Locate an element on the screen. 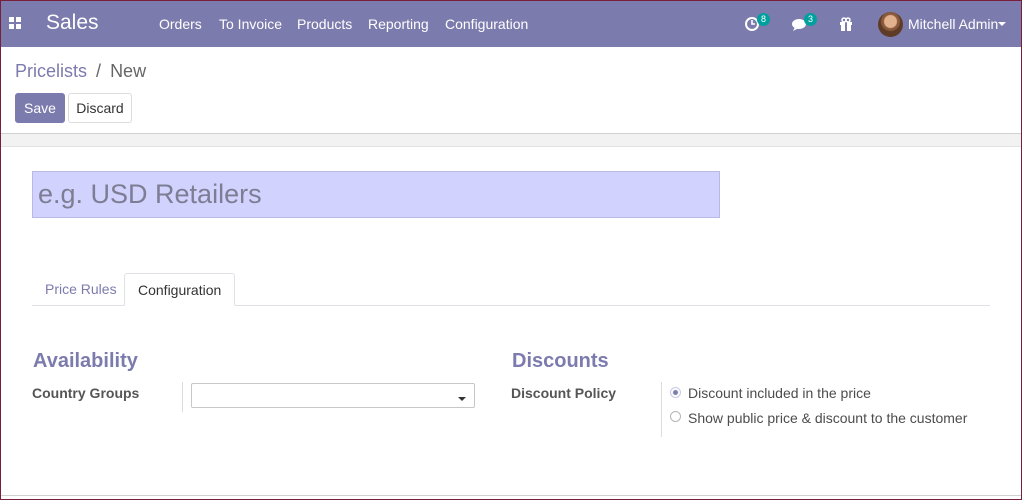 This screenshot has height=500, width=1022. availability-group-title: Availability is located at coordinates (85, 361).